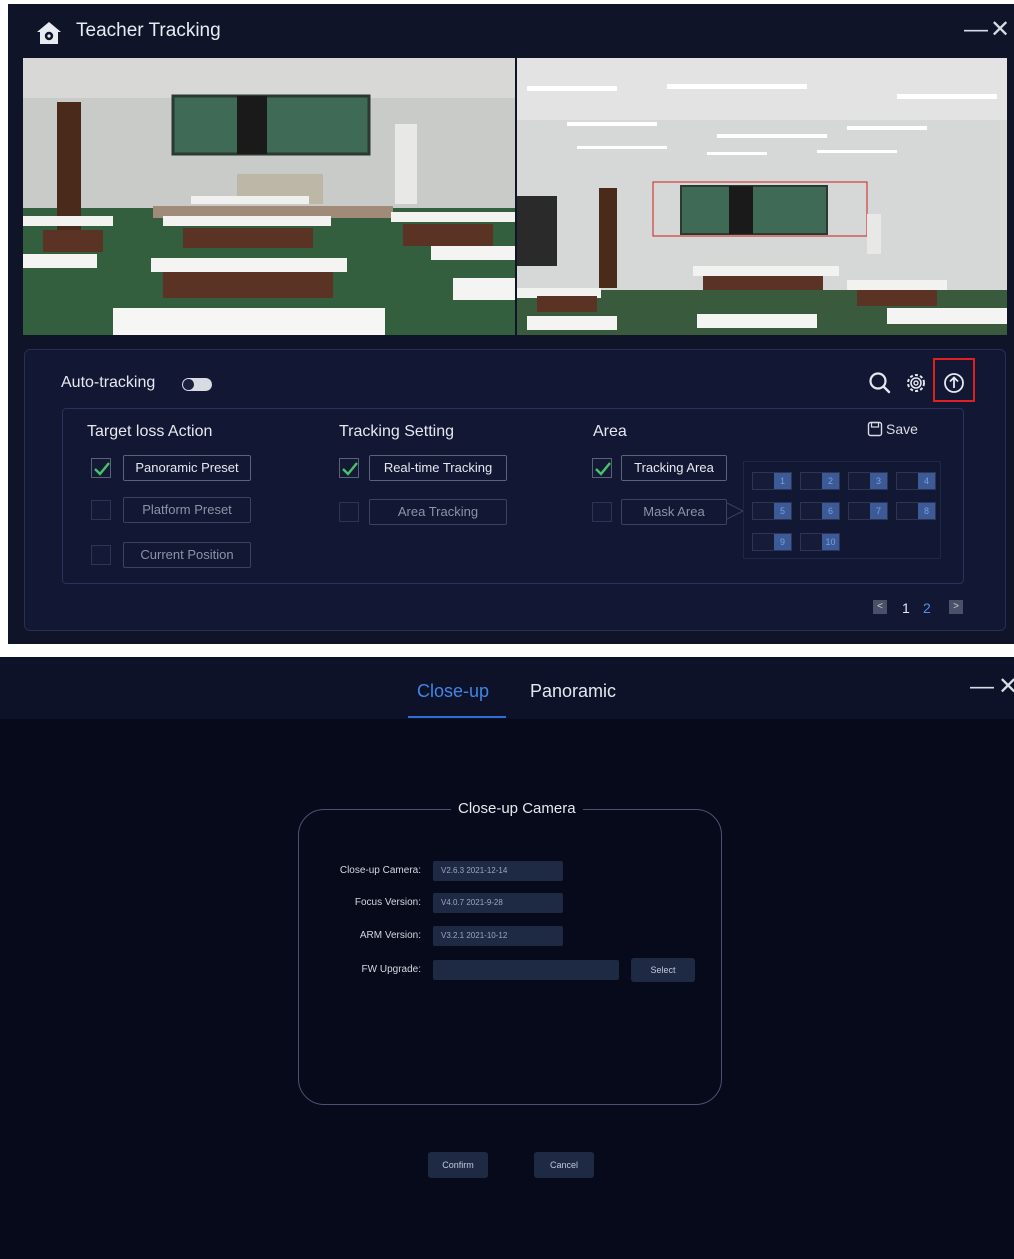  Describe the element at coordinates (101, 555) in the screenshot. I see `current-position-checkbox` at that location.